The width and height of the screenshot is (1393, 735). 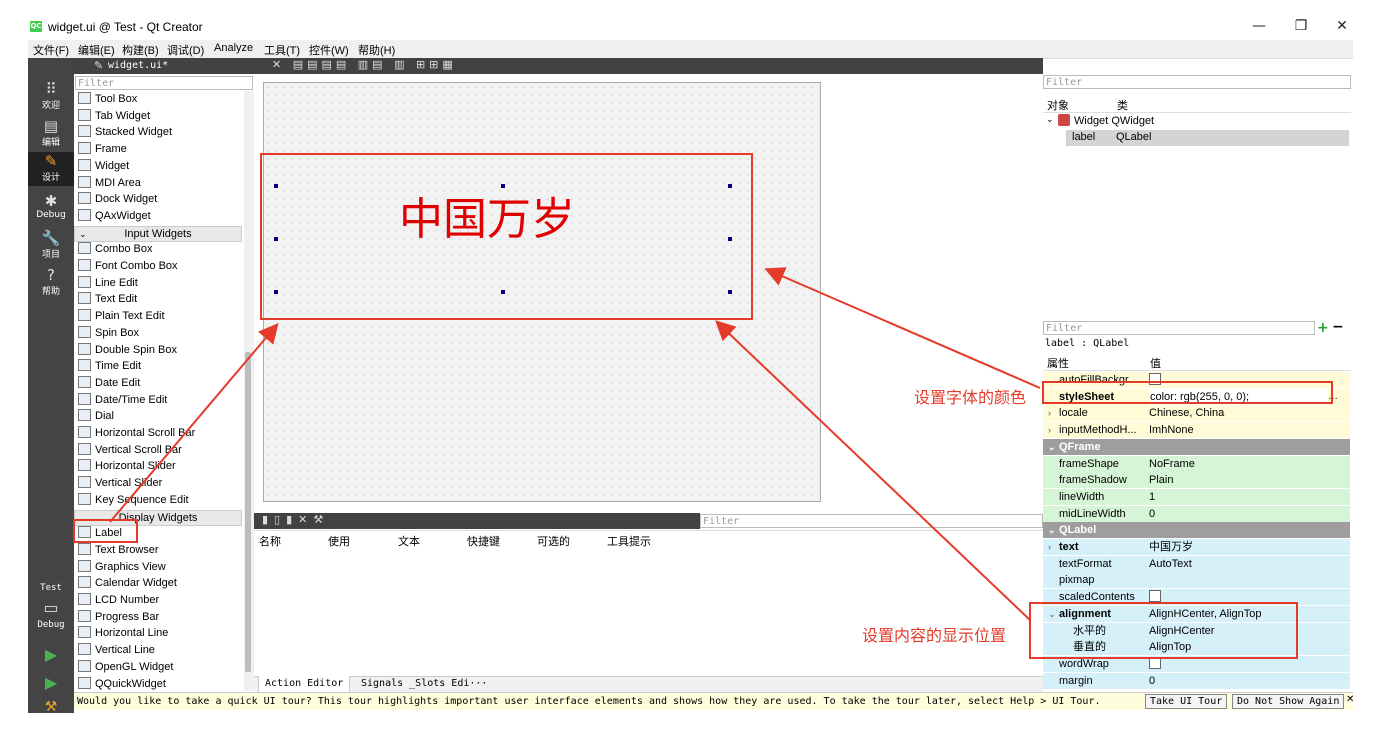 I want to click on arrow-alignment-to-form, so click(x=873, y=470).